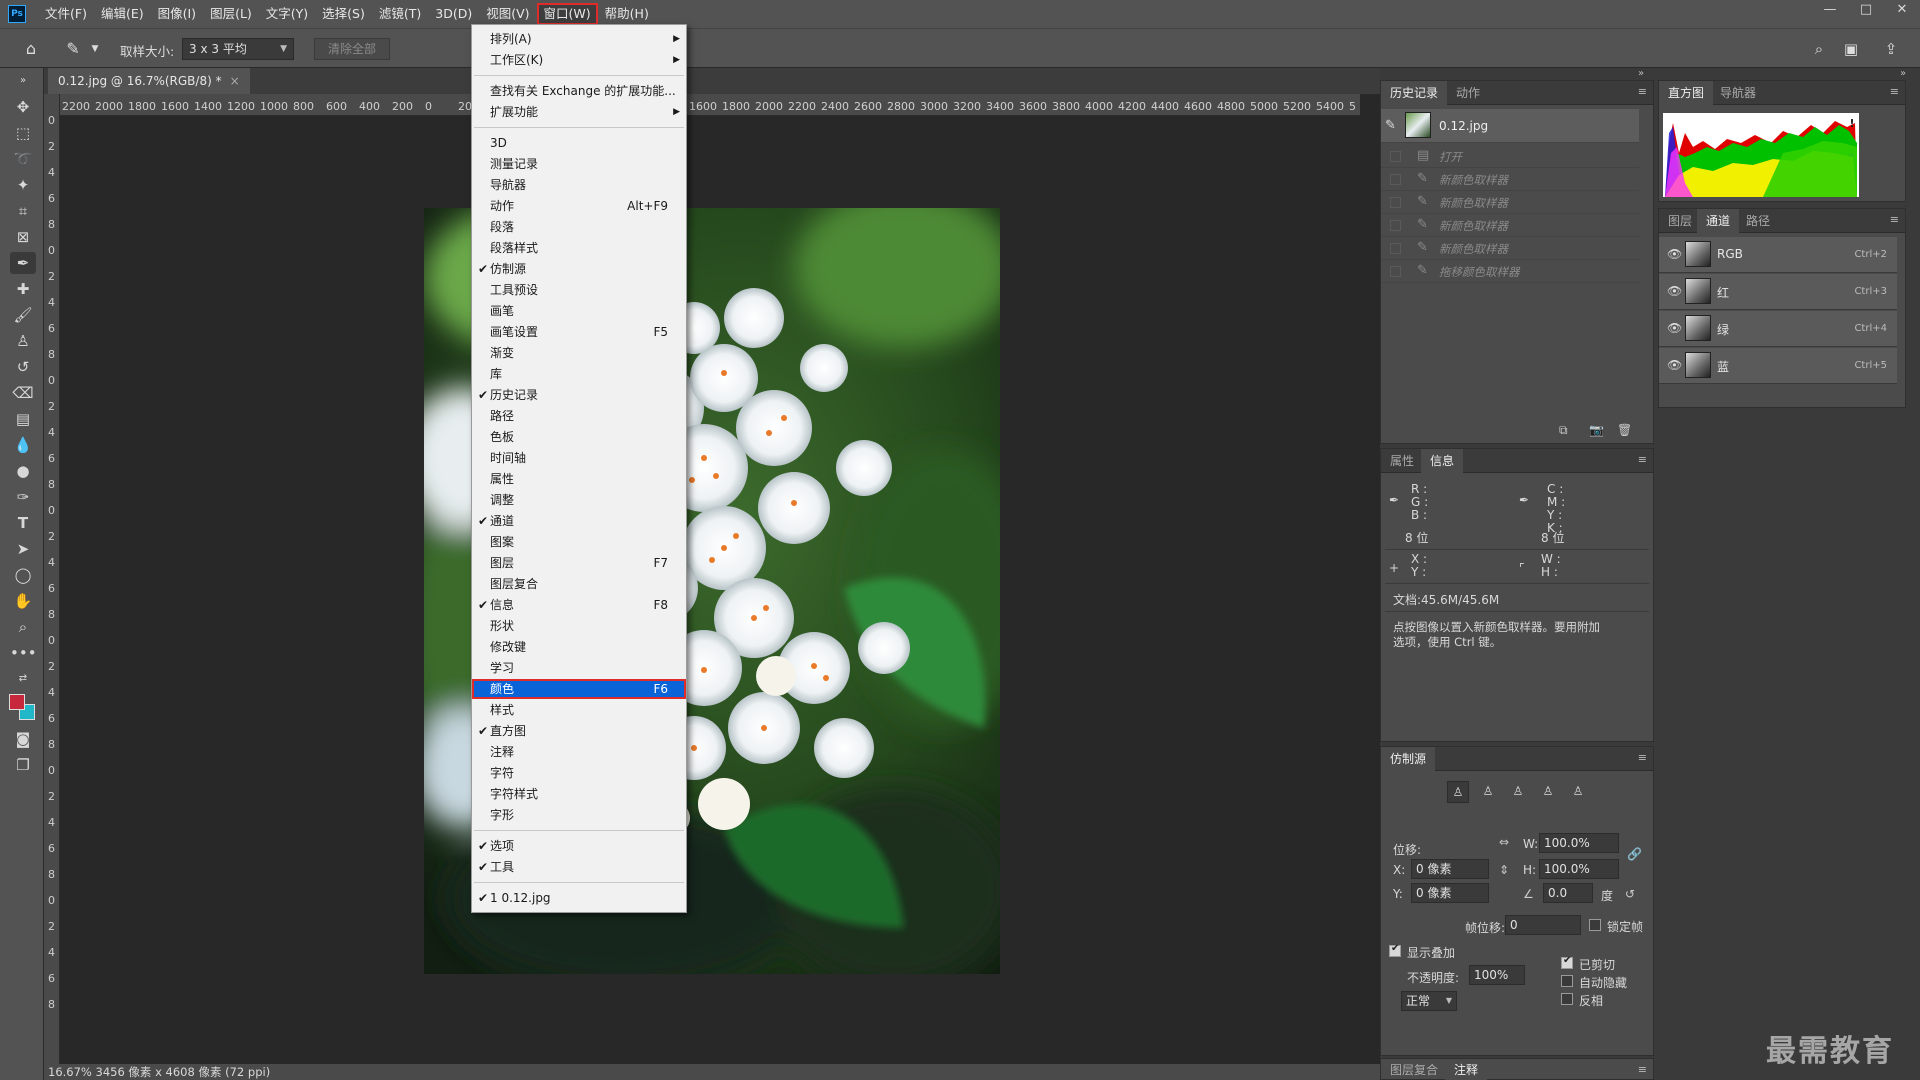 This screenshot has height=1080, width=1920. Describe the element at coordinates (23, 765) in the screenshot. I see `screen-mode-icon: ❐` at that location.